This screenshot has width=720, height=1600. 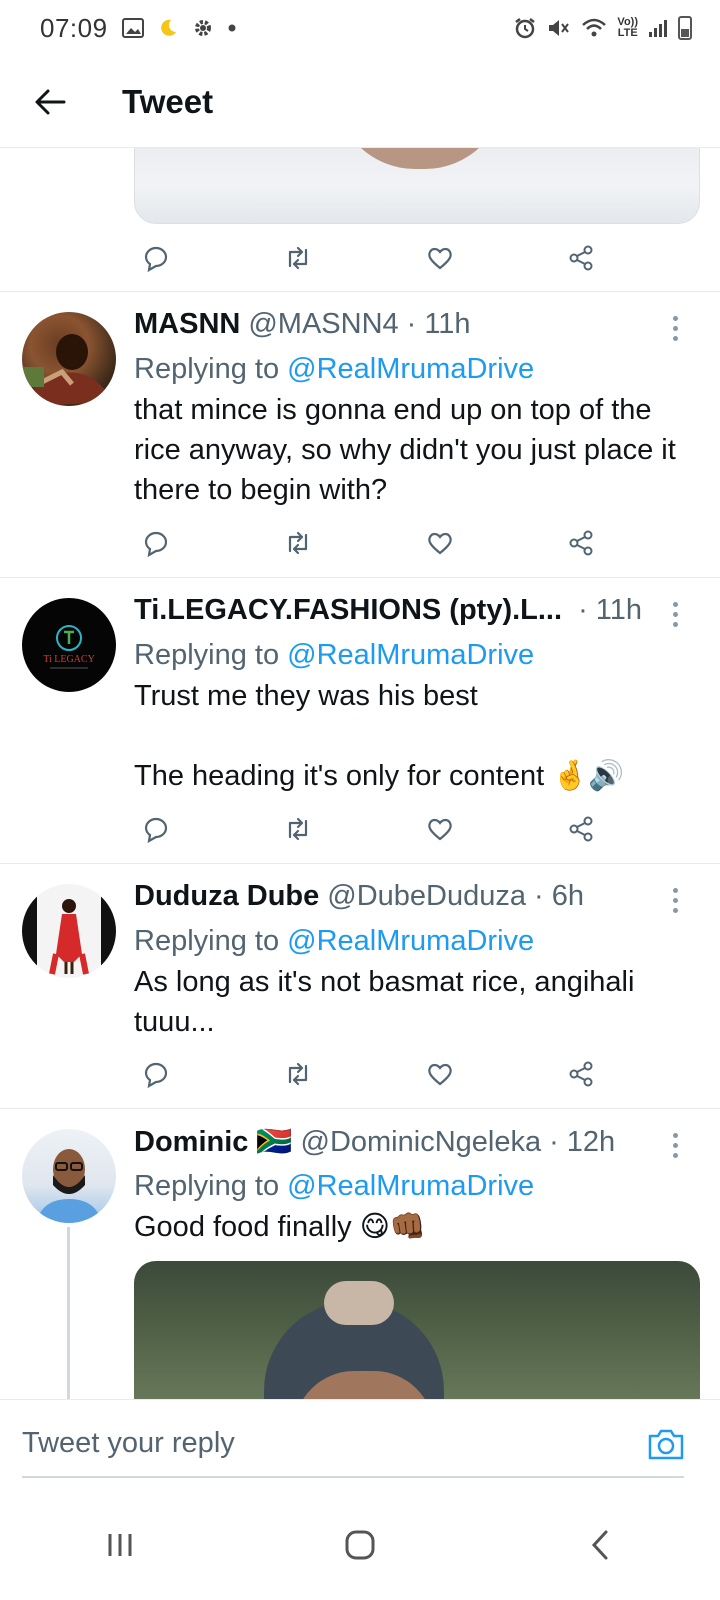 I want to click on comment-icon, so click(x=156, y=1075).